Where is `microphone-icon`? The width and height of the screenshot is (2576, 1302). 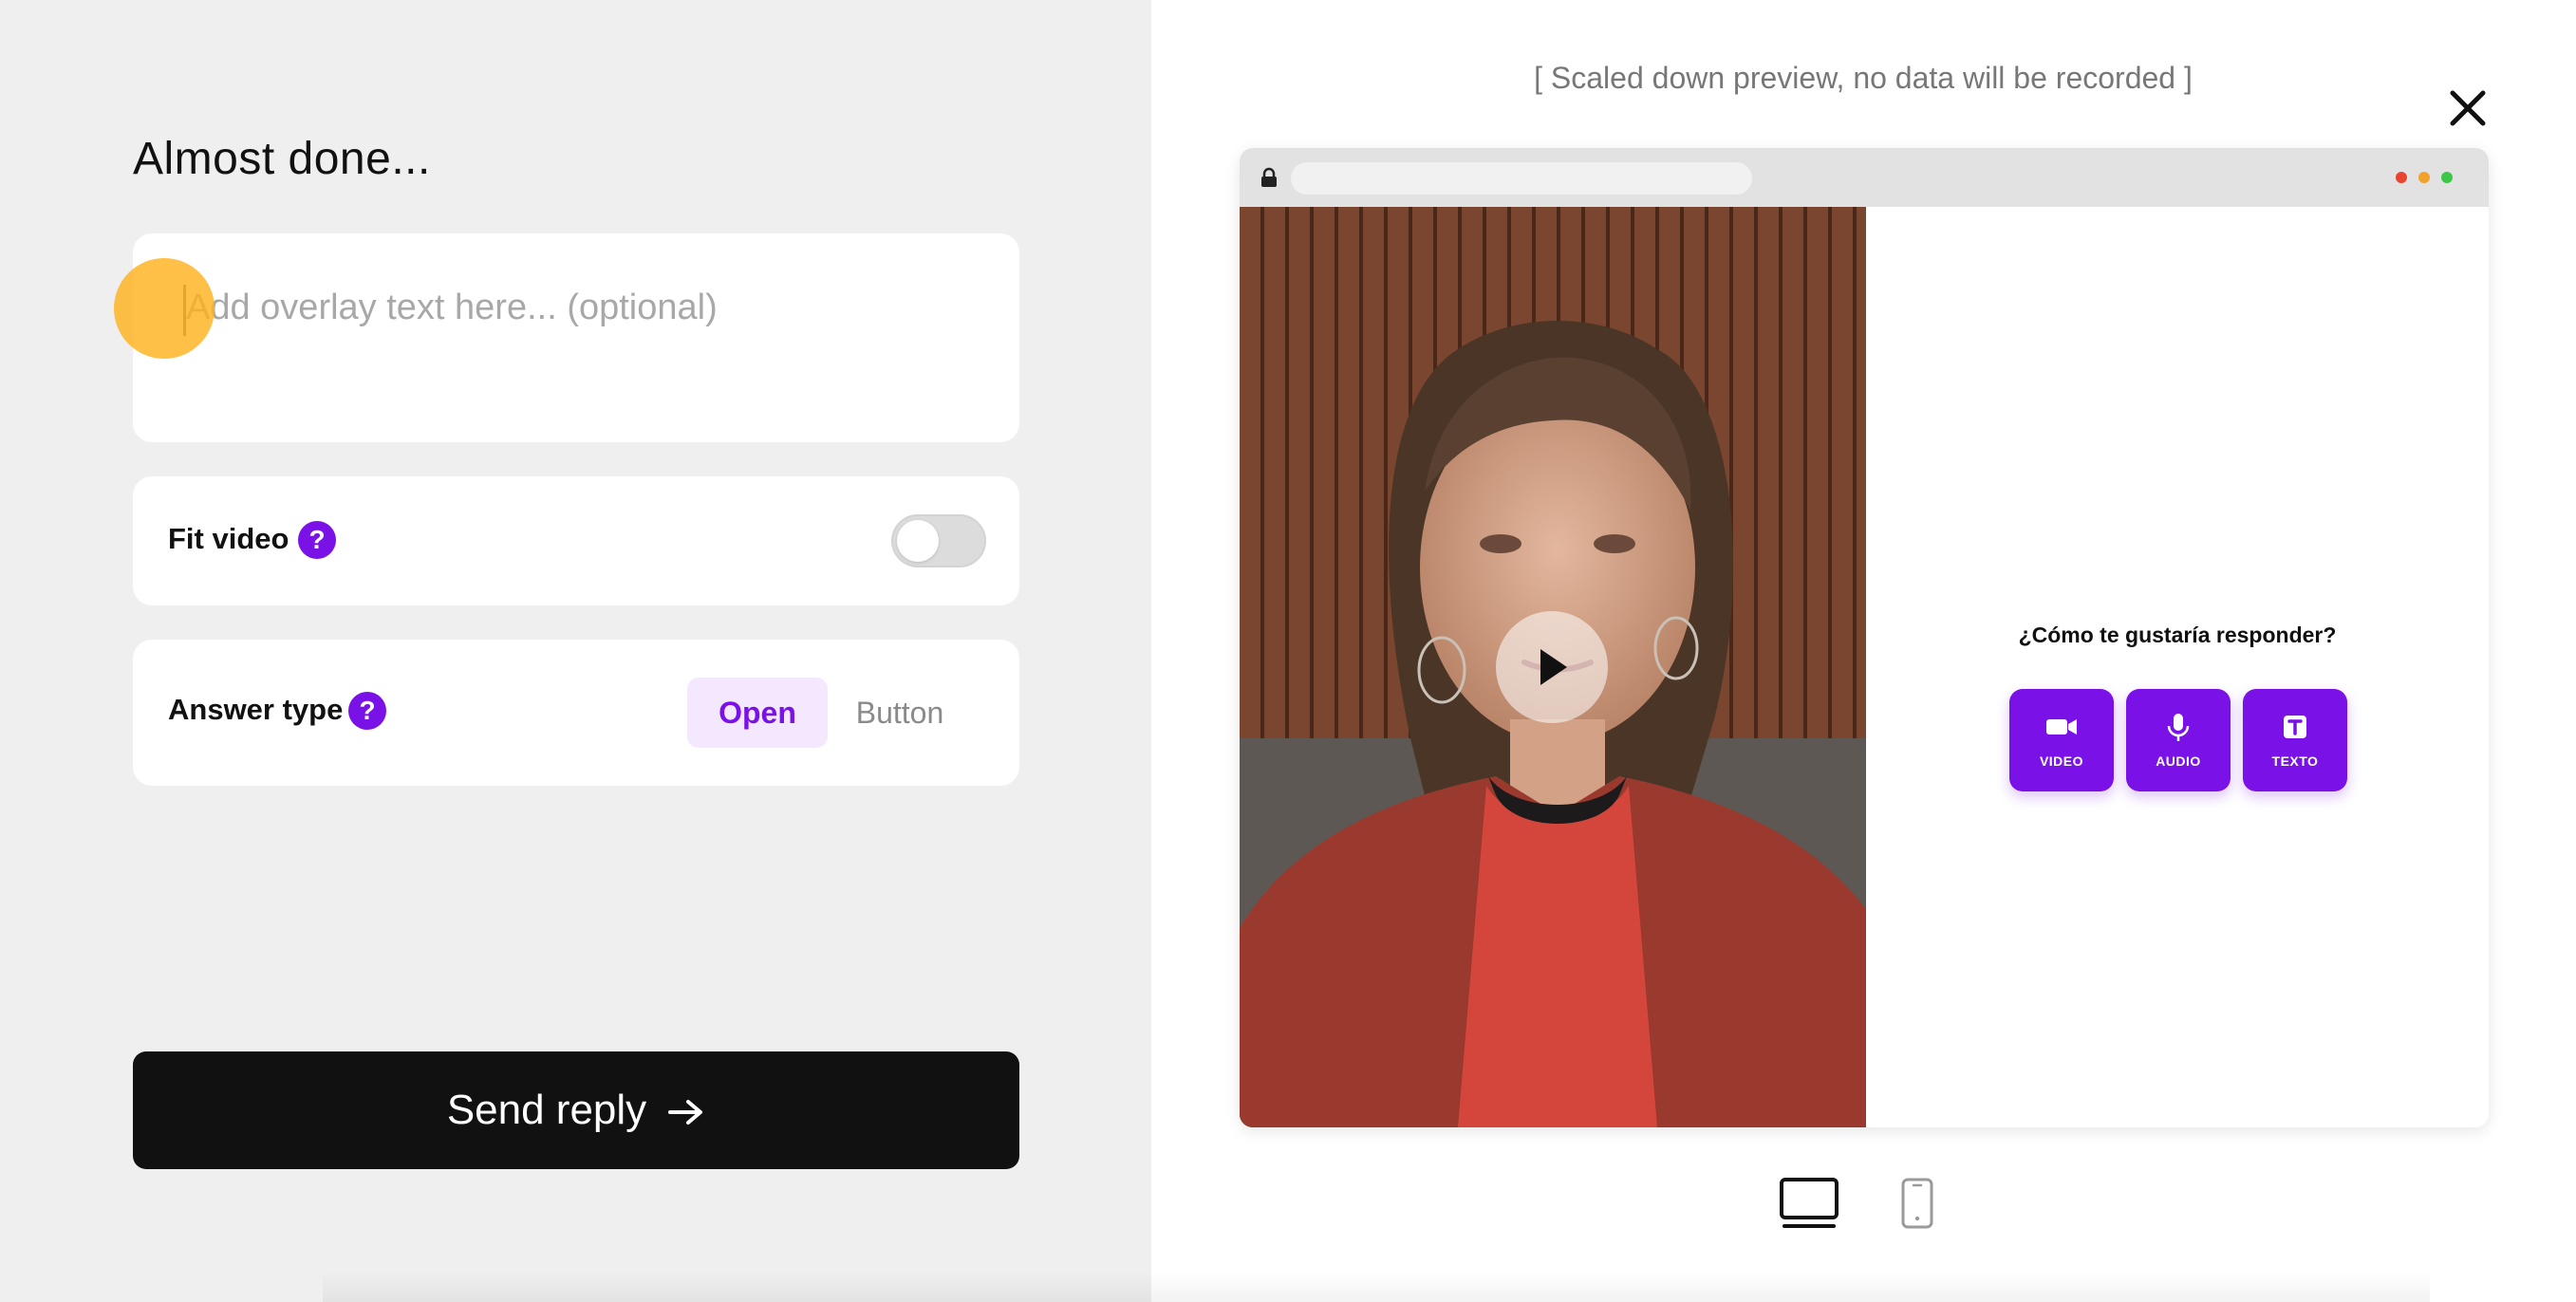 microphone-icon is located at coordinates (2179, 727).